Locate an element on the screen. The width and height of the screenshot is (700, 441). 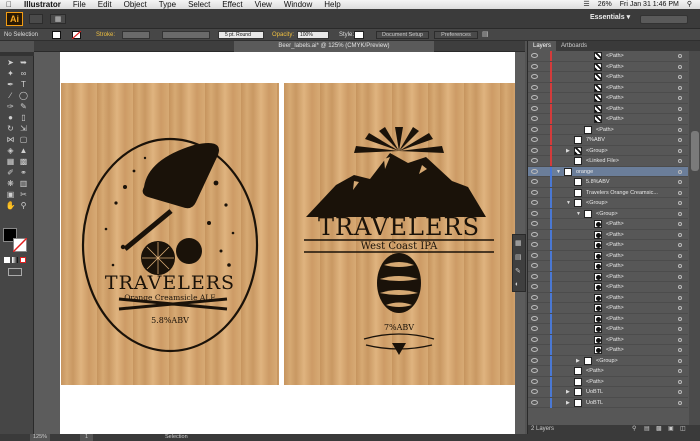
new-layer-icon: ▣ is located at coordinates (671, 429).